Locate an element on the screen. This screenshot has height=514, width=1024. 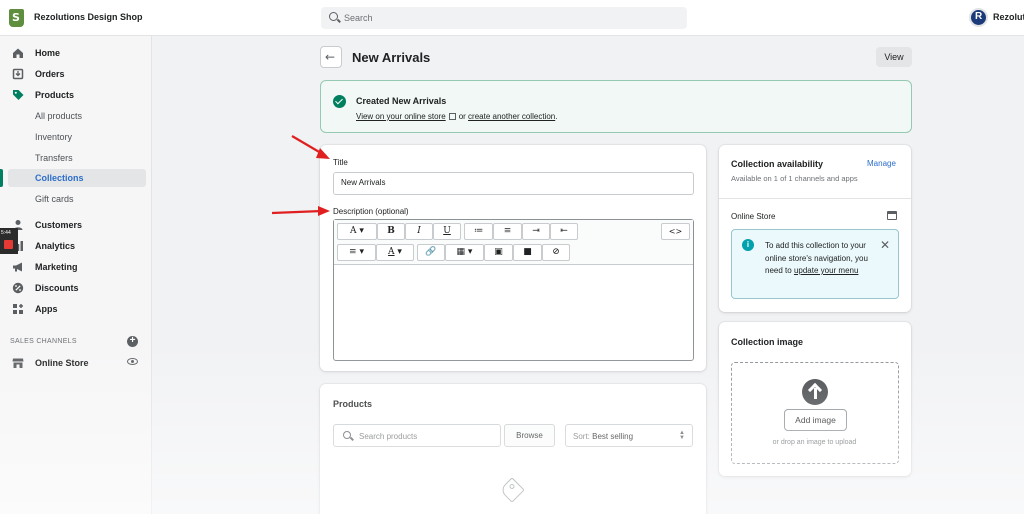
sort-select: Sort: Best selling ▲ ▼ is located at coordinates (629, 435).